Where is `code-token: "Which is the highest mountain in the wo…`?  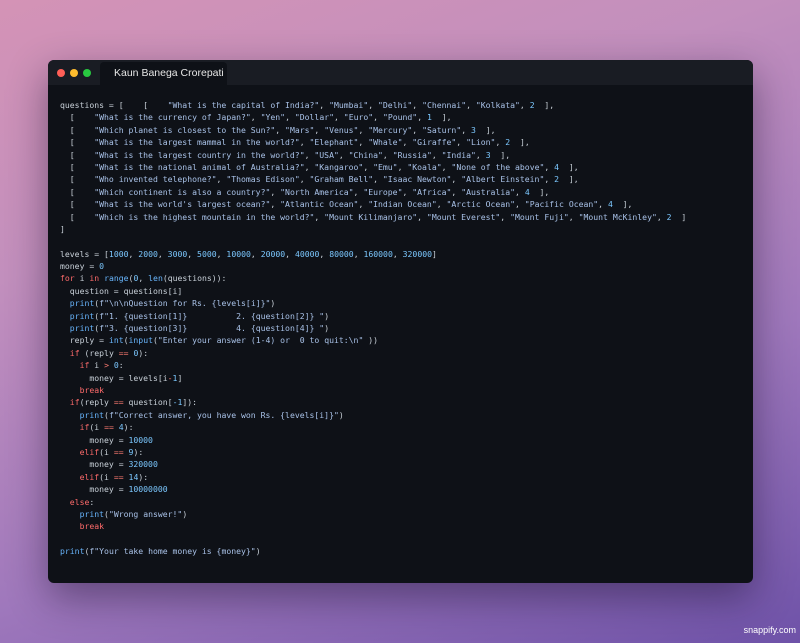 code-token: "Which is the highest mountain in the wo… is located at coordinates (204, 216).